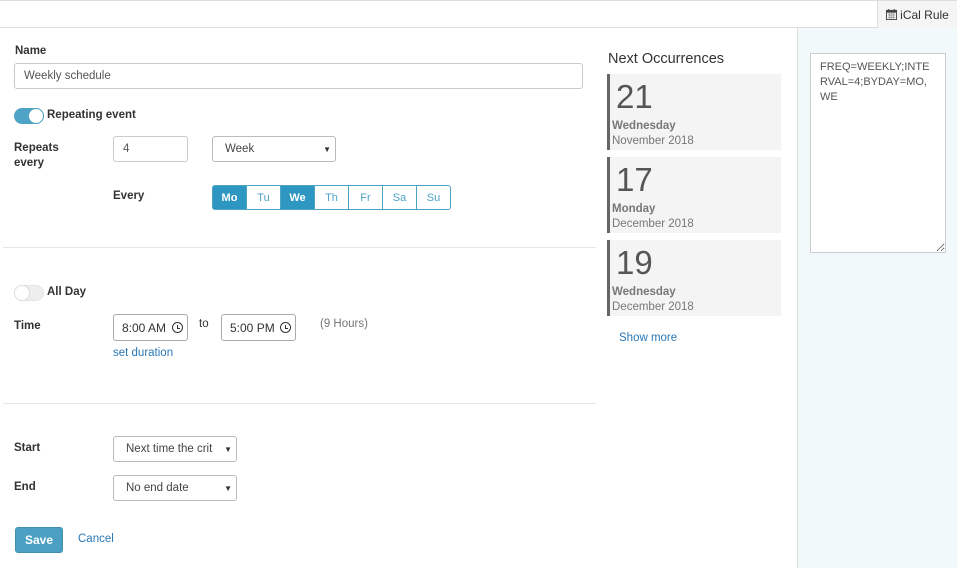 The width and height of the screenshot is (957, 568). What do you see at coordinates (274, 149) in the screenshot?
I see `frequency-select: Week ▼` at bounding box center [274, 149].